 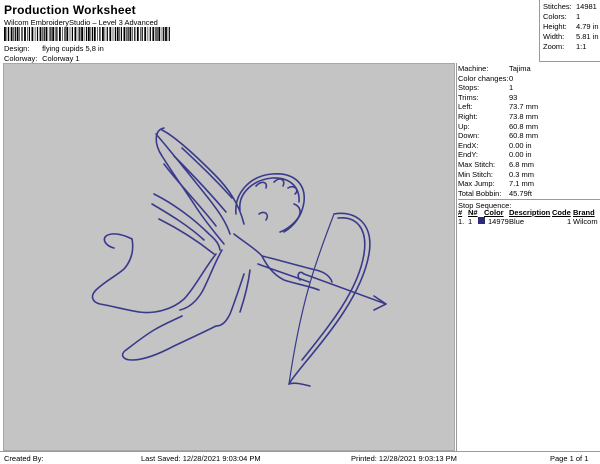 I want to click on detail-value: 73.8 mm, so click(x=524, y=116).